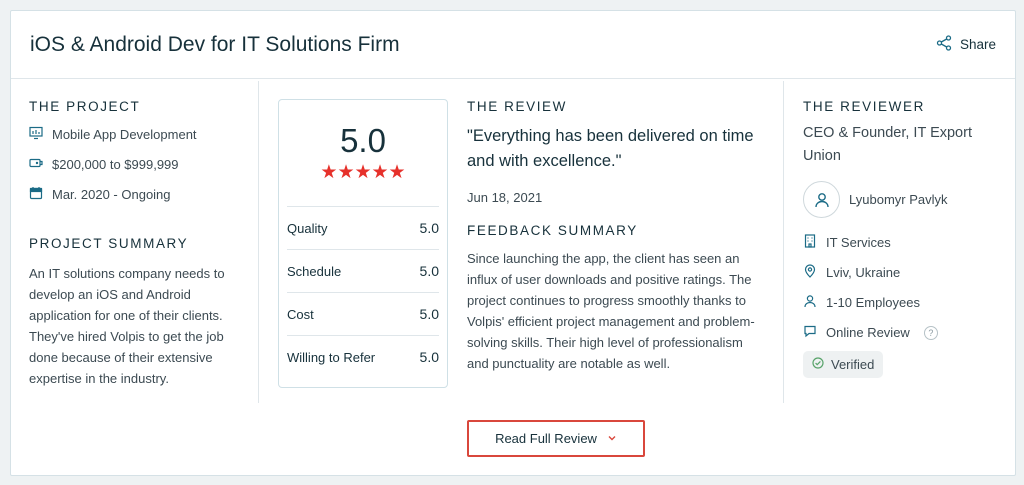 This screenshot has width=1024, height=485. I want to click on help-icon: ?, so click(930, 332).